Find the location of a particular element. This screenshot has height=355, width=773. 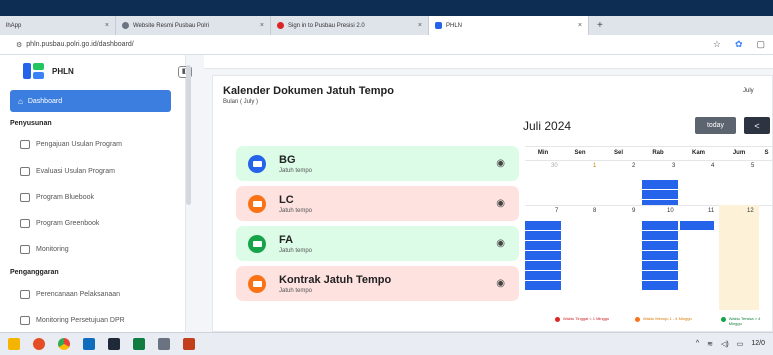

day-number: 9 is located at coordinates (633, 211).